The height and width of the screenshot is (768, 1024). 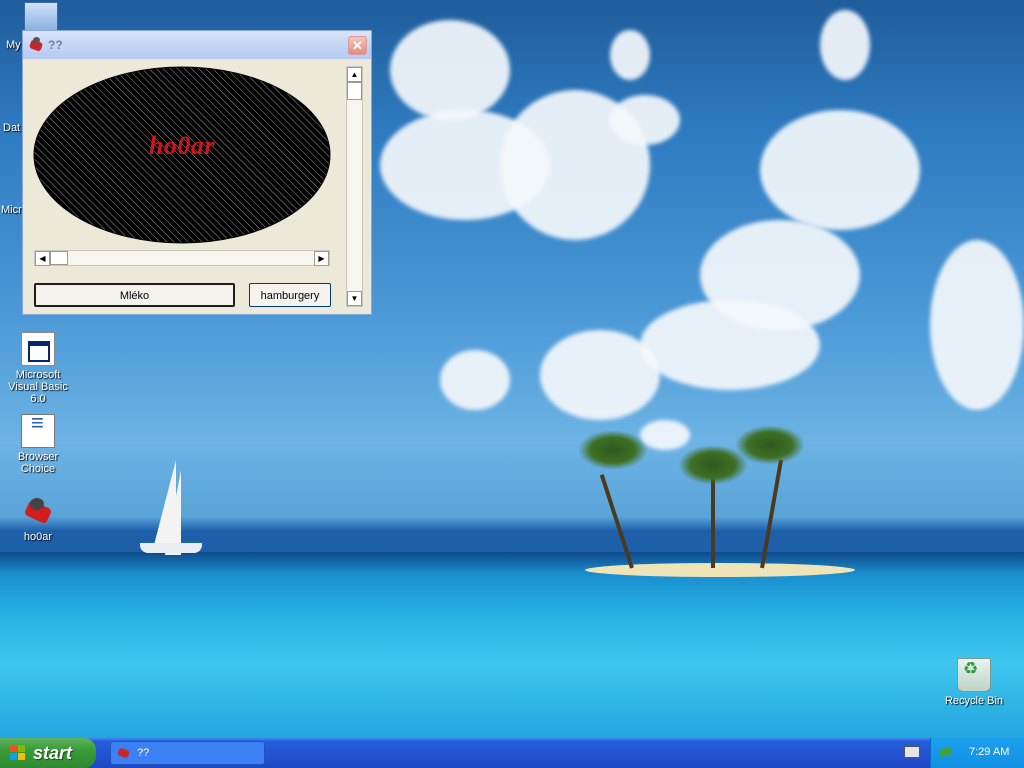 What do you see at coordinates (143, 753) in the screenshot?
I see `taskbar-window-label: ??` at bounding box center [143, 753].